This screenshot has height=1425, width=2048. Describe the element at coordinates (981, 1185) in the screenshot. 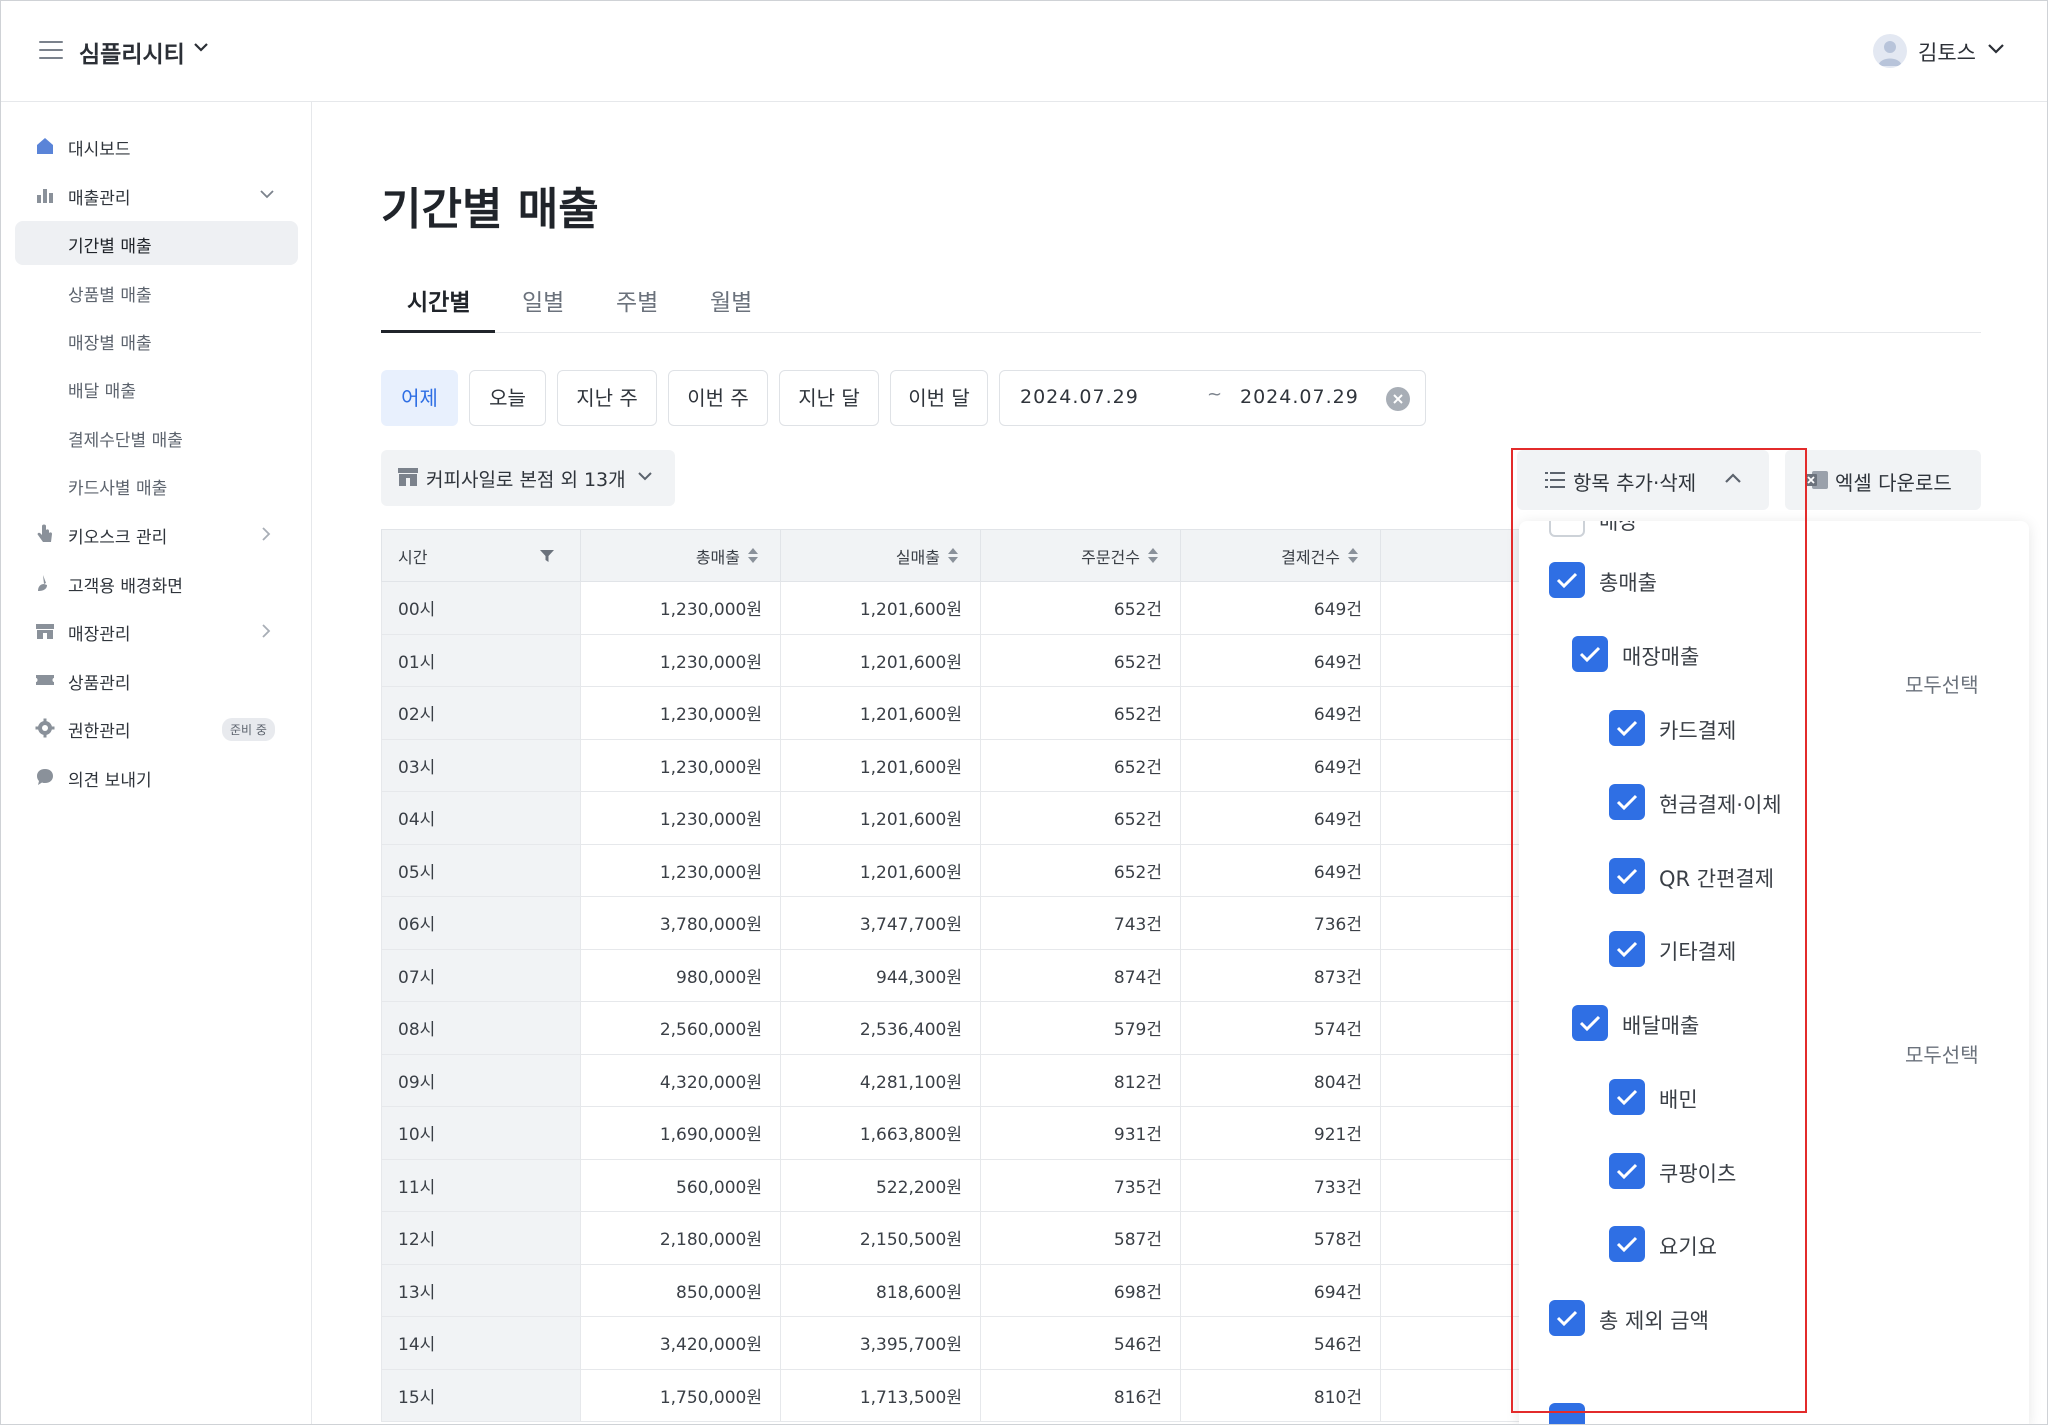

I see `table-row: 11시 560,000원 522,200원 735건 733건` at that location.